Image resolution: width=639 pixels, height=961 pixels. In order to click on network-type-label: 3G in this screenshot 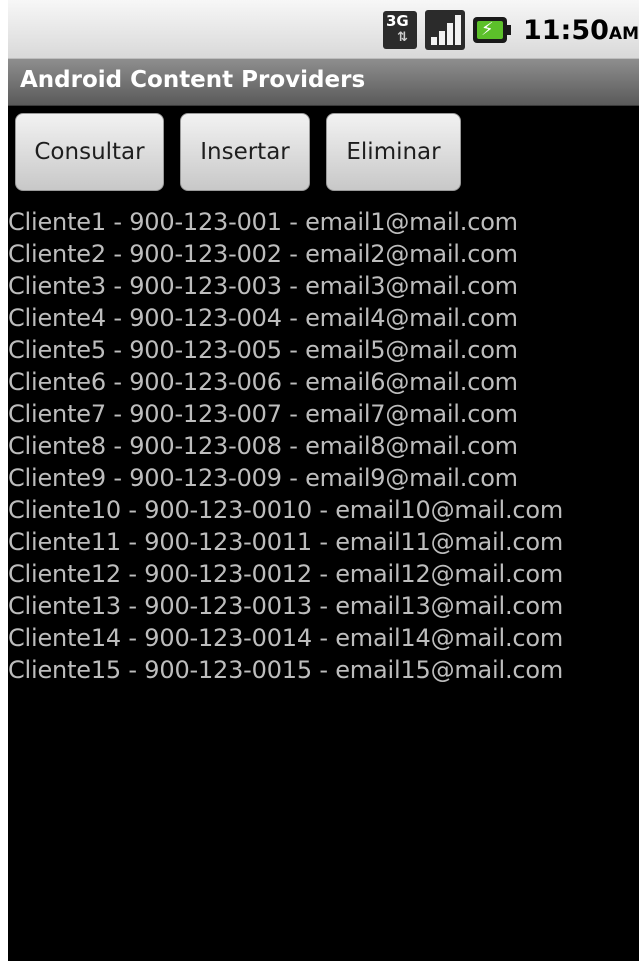, I will do `click(397, 21)`.